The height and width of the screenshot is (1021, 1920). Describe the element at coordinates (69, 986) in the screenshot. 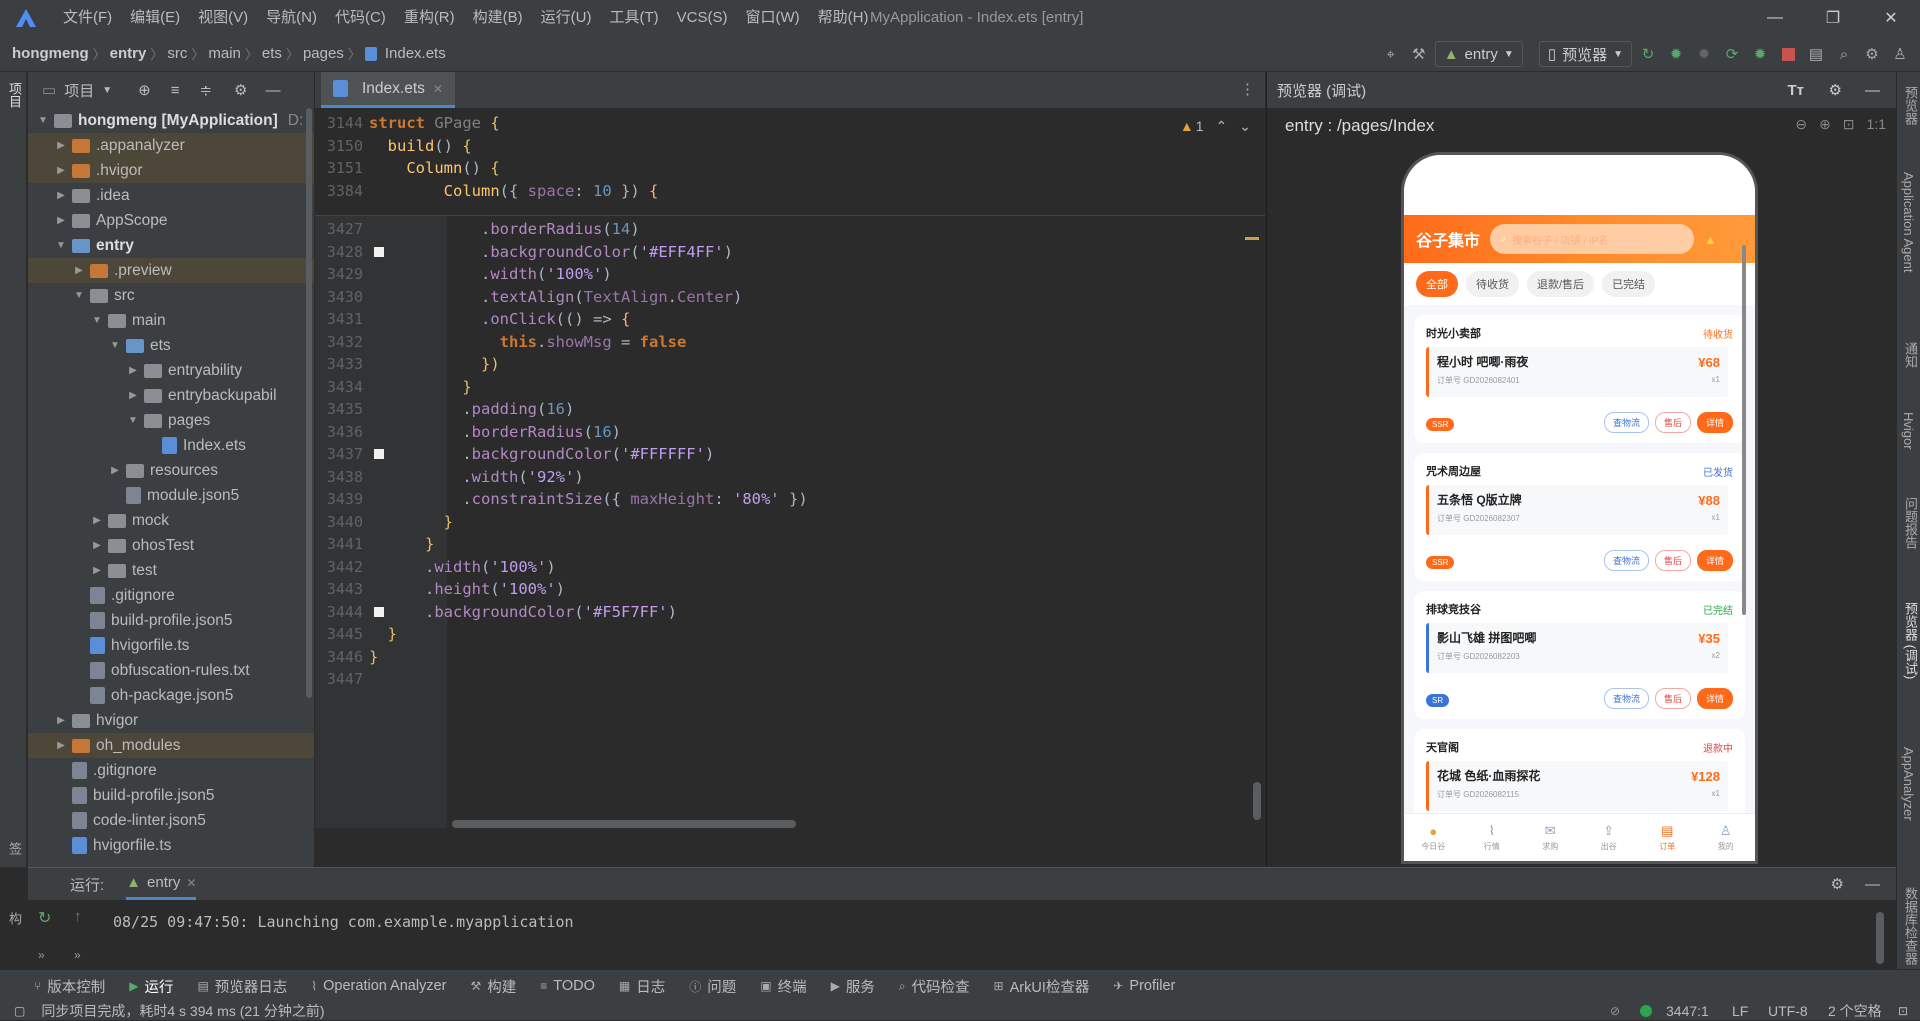

I see `tool-window-button: ⑂ 版本控制` at that location.